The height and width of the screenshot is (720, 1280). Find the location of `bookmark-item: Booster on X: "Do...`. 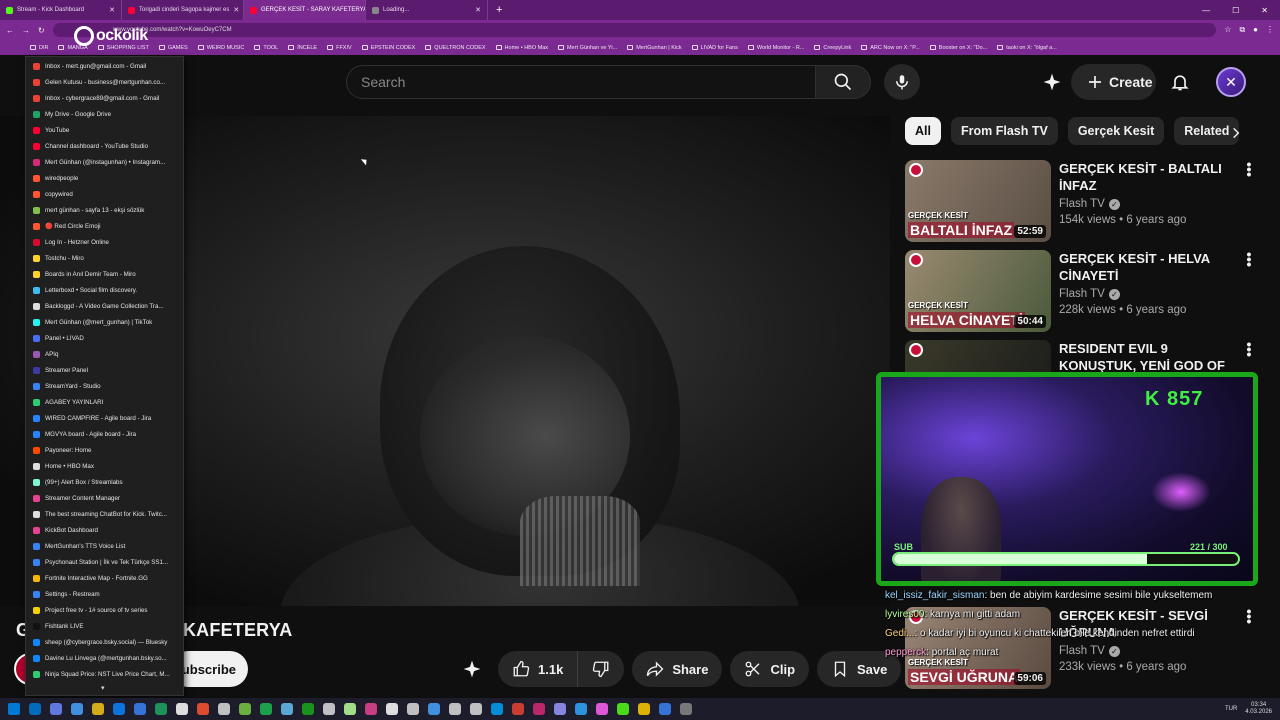

bookmark-item: Booster on X: "Do... is located at coordinates (958, 48).